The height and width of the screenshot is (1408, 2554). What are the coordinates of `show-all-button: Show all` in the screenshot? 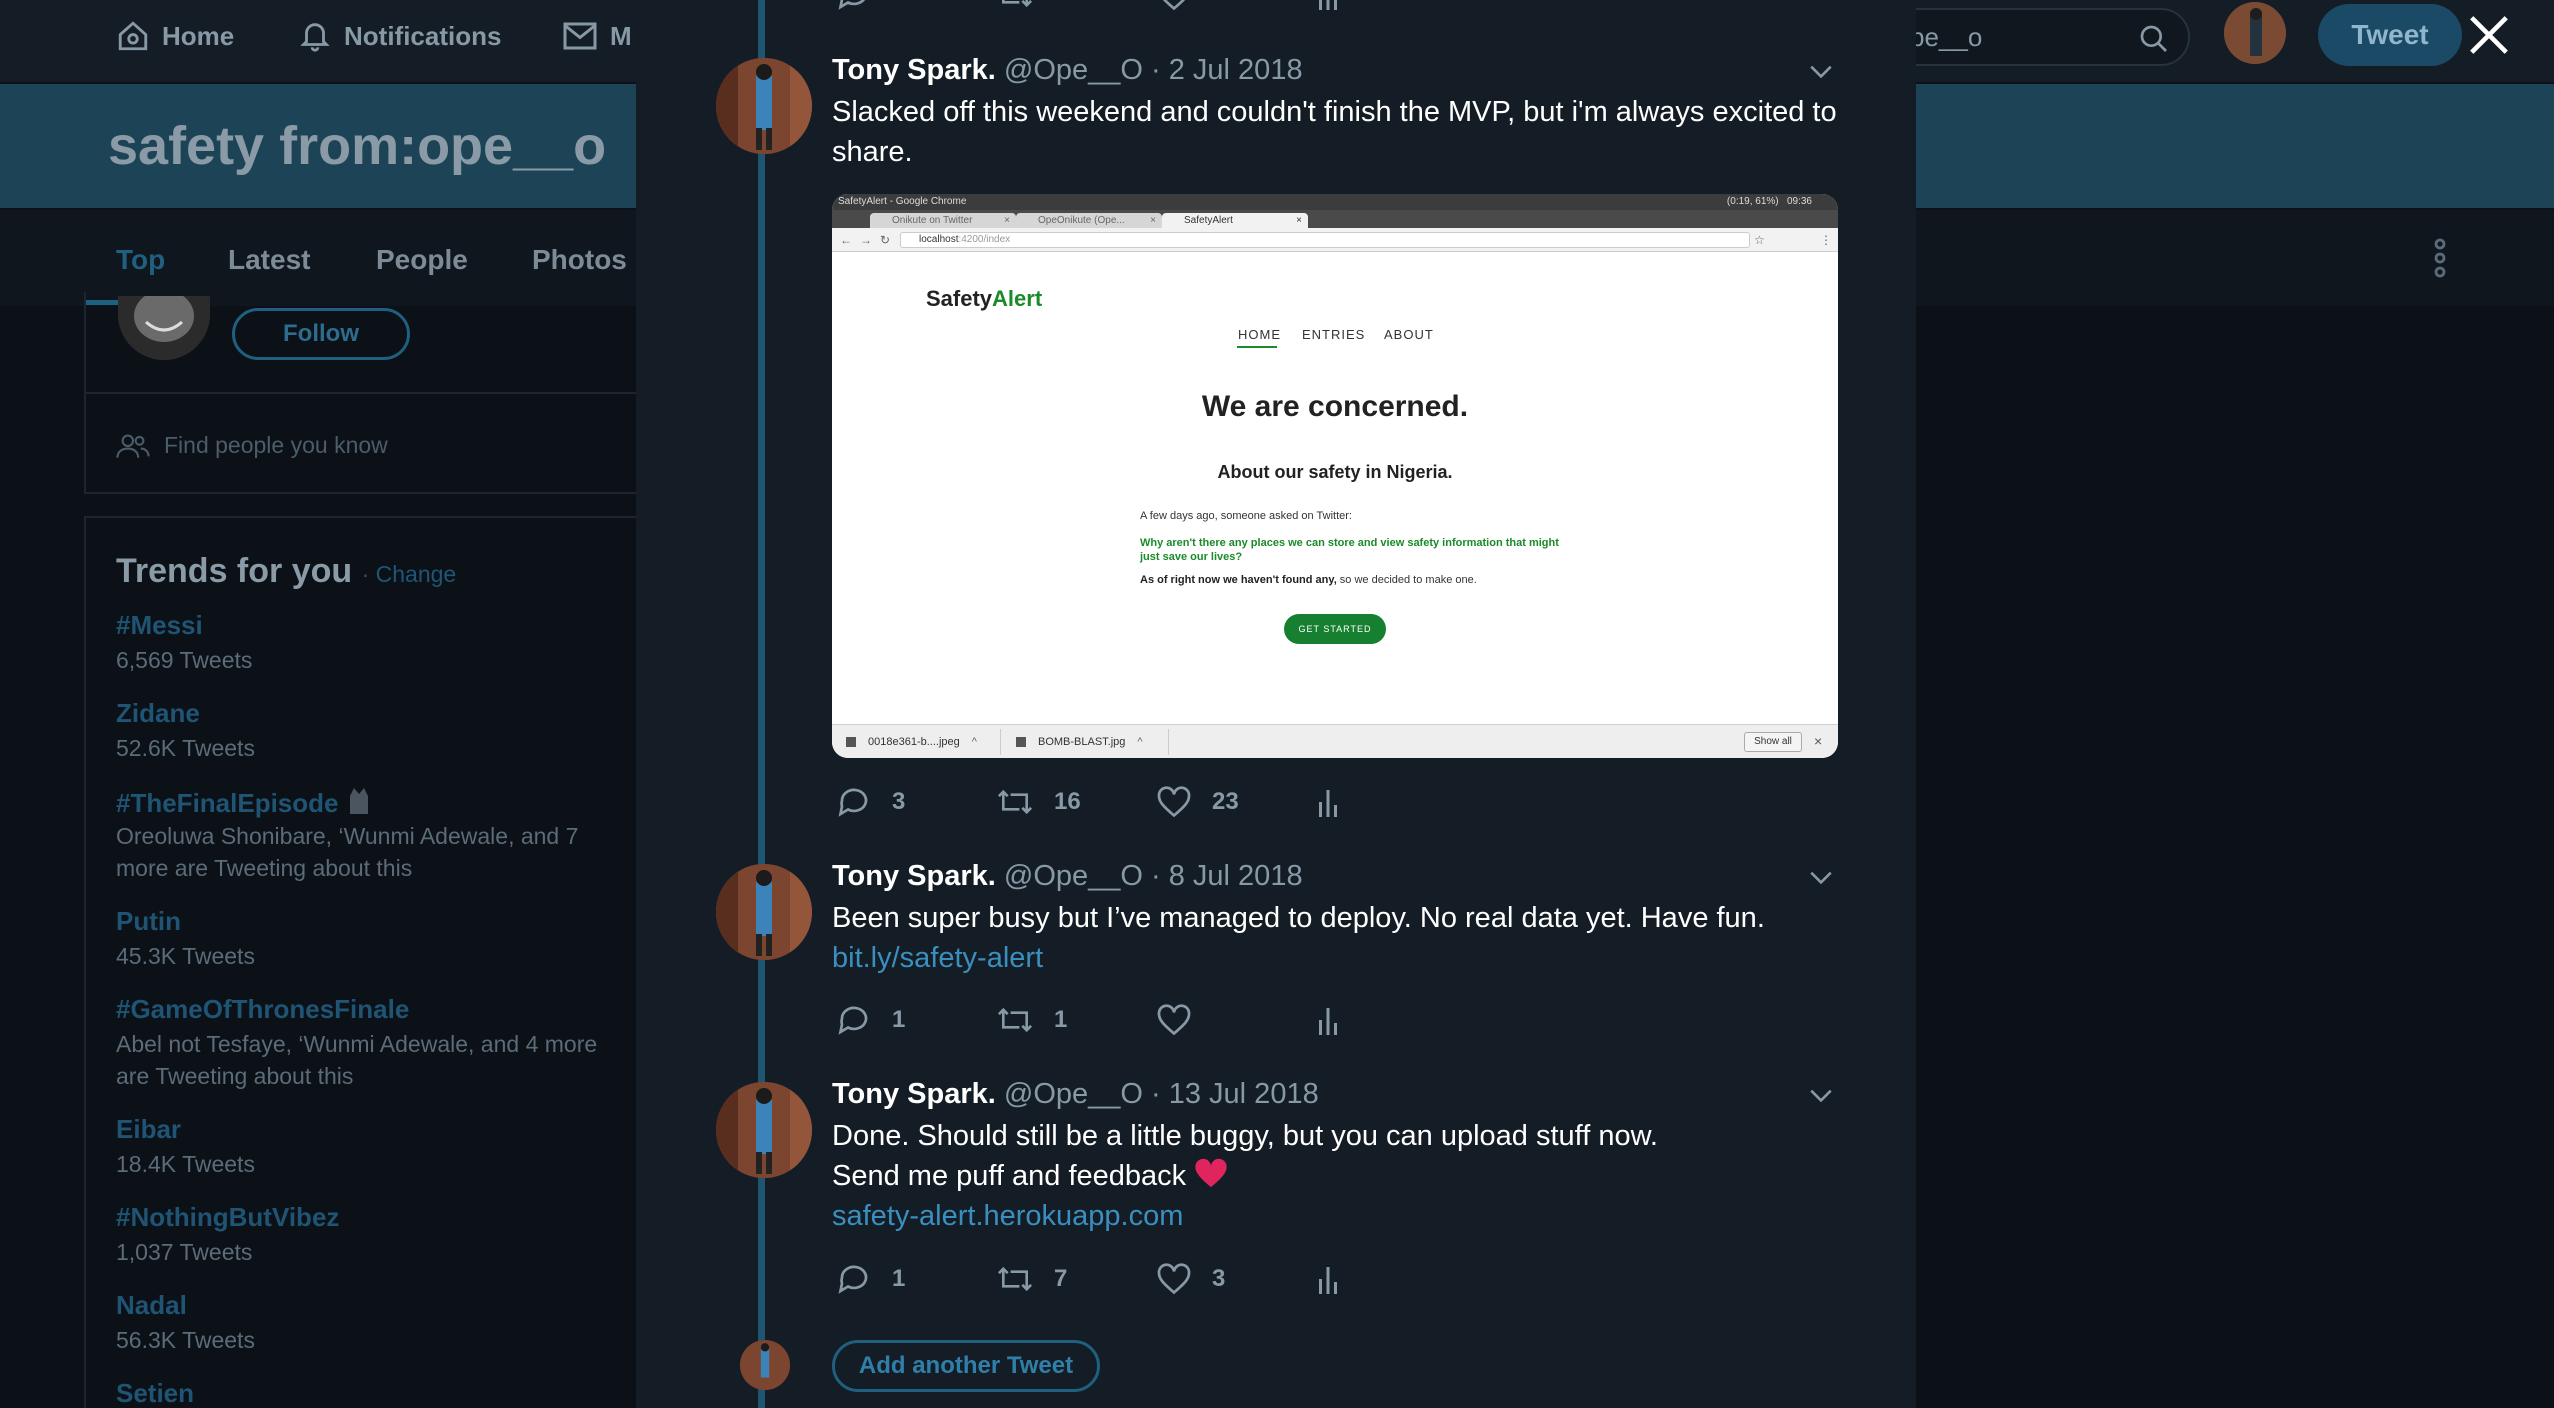 It's located at (1773, 742).